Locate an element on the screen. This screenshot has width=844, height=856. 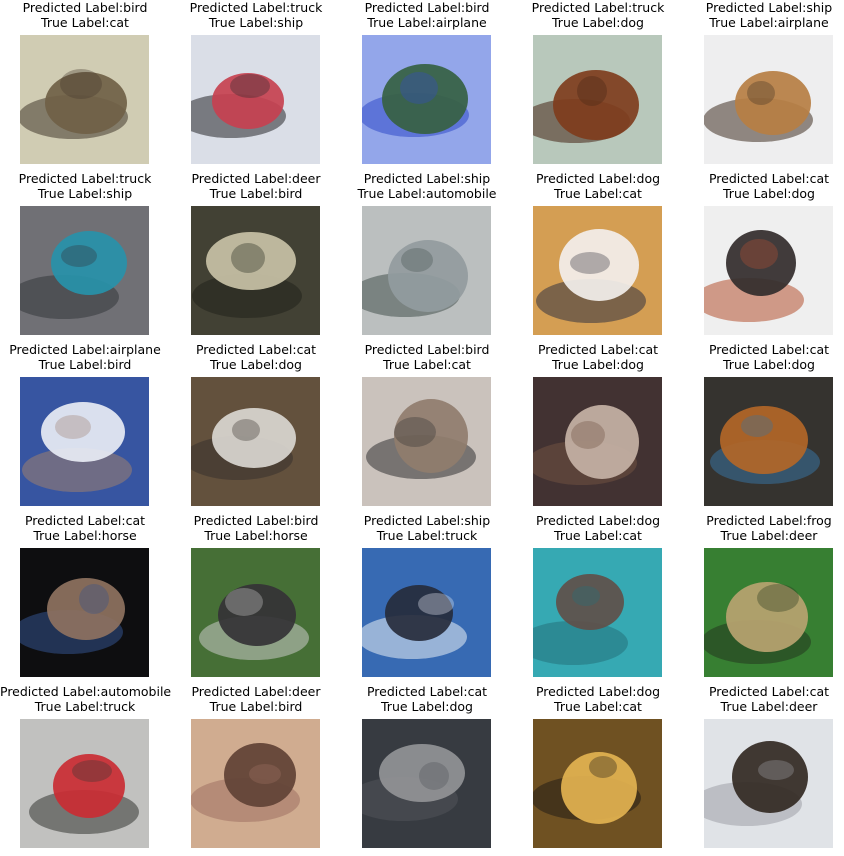
cell-title: Predicted Label:truck True Label:dog is located at coordinates (598, 15).